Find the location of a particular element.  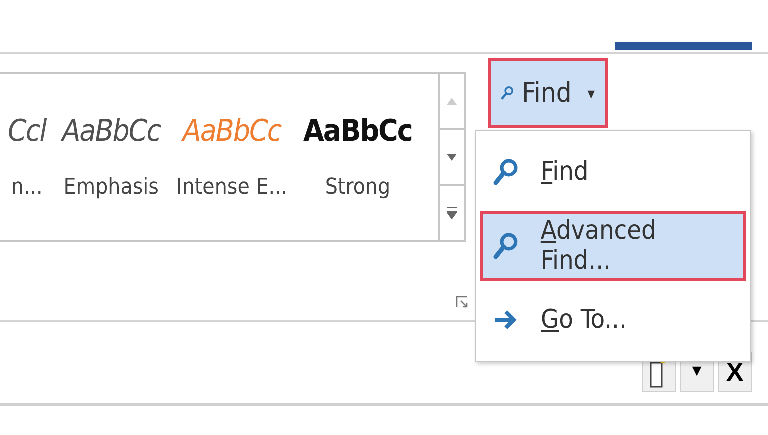

up-icon is located at coordinates (452, 101).